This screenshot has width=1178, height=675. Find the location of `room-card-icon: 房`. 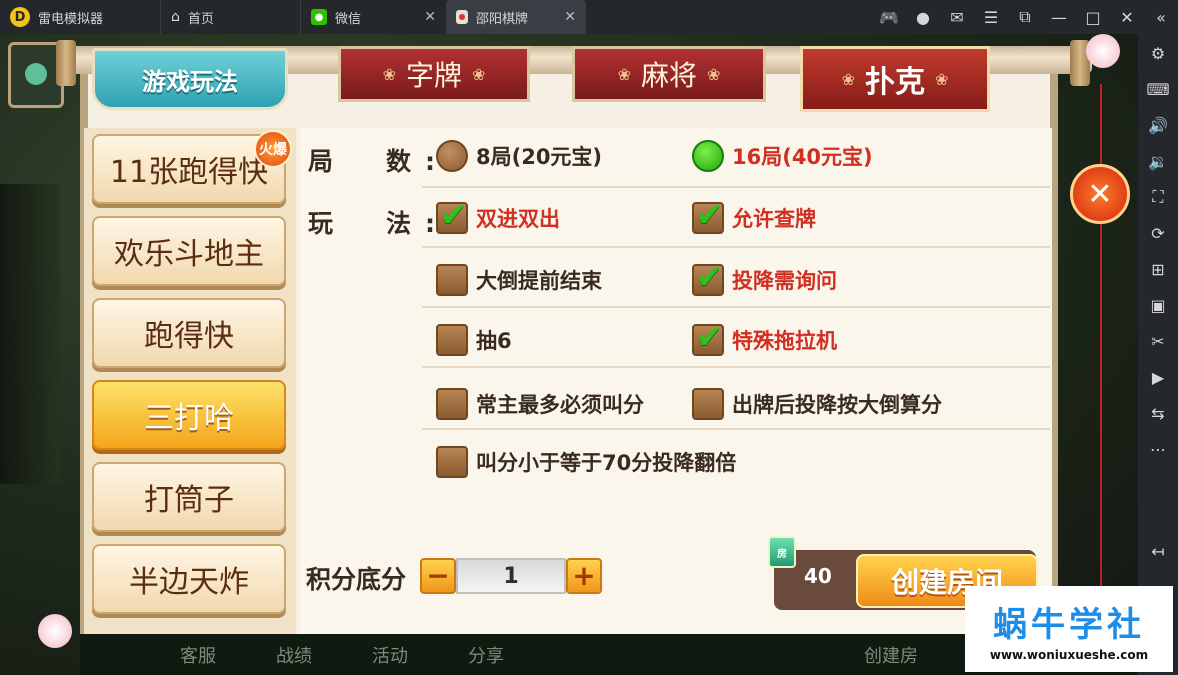

room-card-icon: 房 is located at coordinates (782, 552).